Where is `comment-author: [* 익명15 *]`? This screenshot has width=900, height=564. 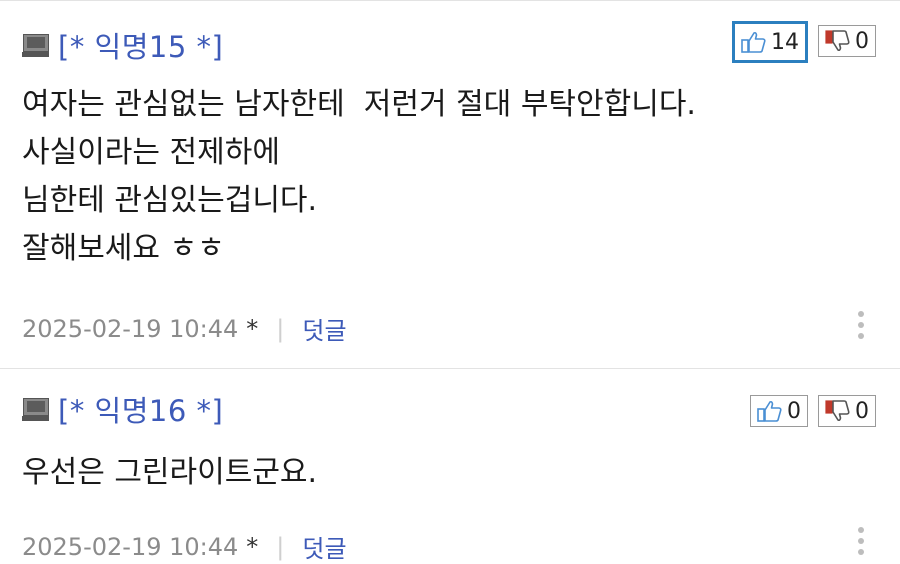 comment-author: [* 익명15 *] is located at coordinates (140, 45).